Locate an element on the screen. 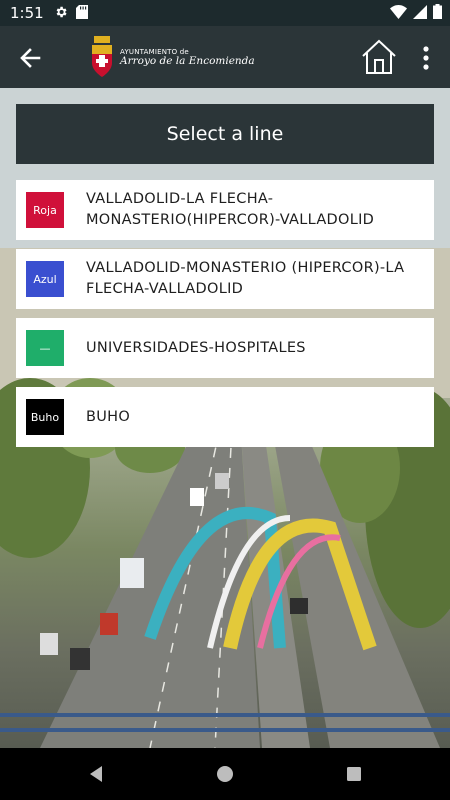 The height and width of the screenshot is (800, 450). municipality-logo: AYUNTAMIENTO de Arroyo de la Encomienda is located at coordinates (172, 58).